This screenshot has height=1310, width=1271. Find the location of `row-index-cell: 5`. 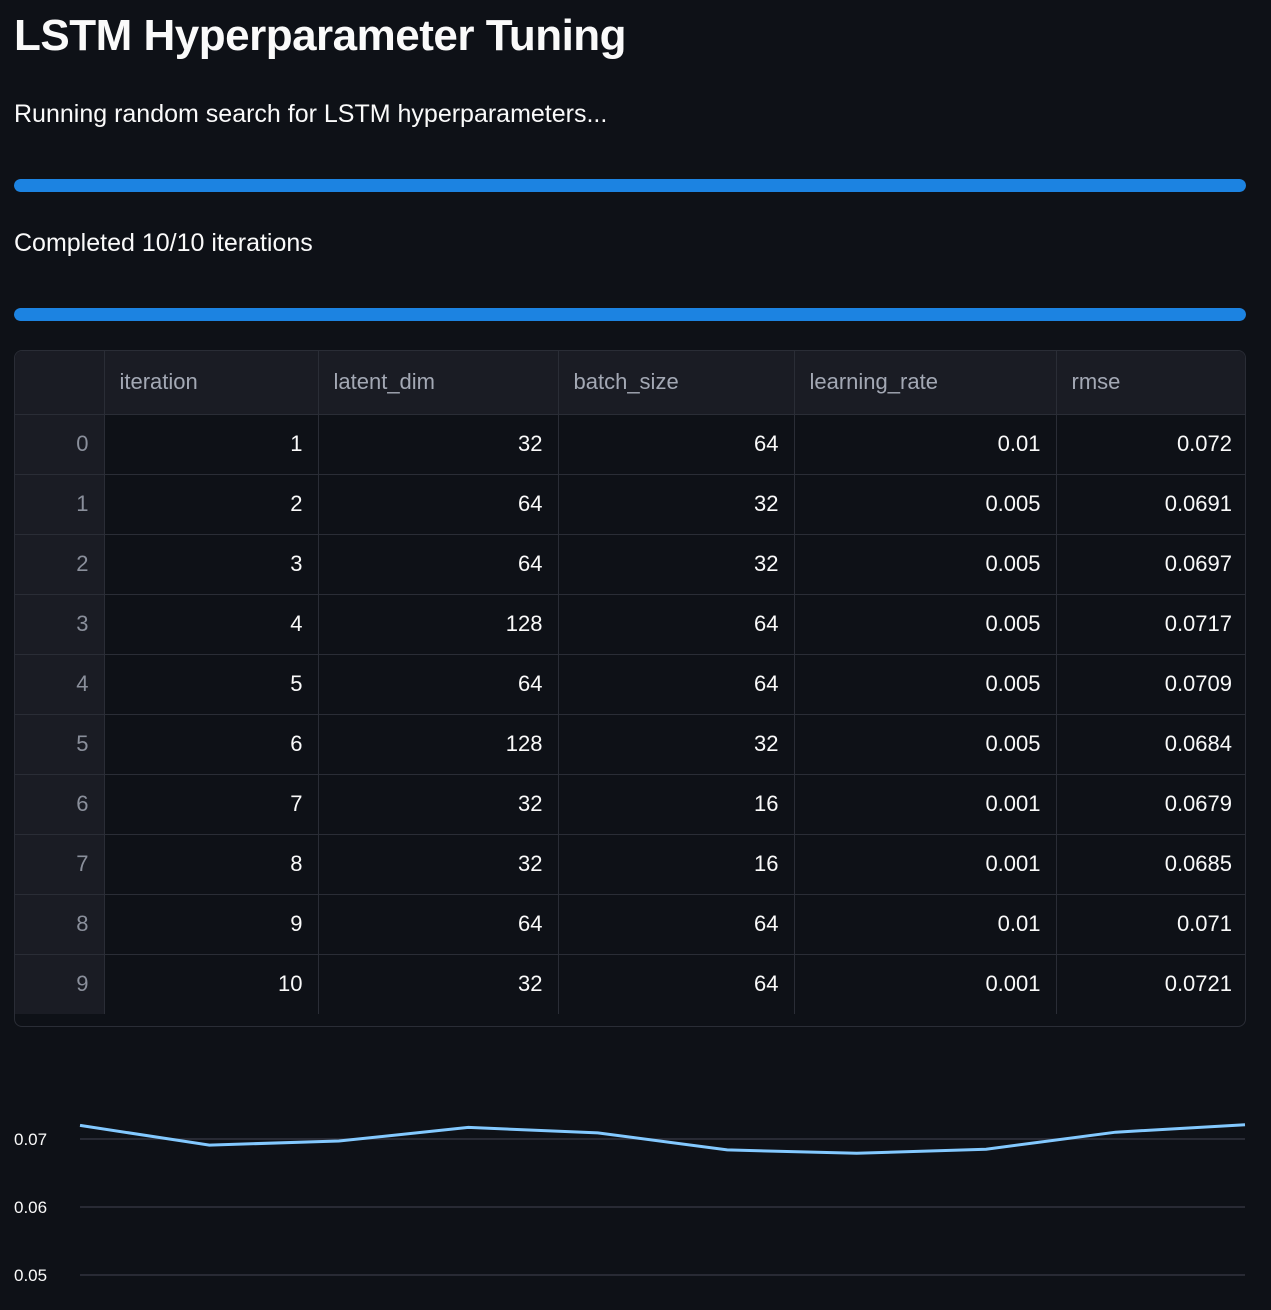

row-index-cell: 5 is located at coordinates (60, 744).